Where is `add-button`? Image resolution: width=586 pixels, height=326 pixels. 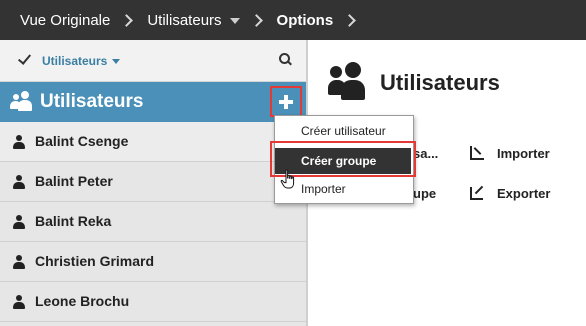
add-button is located at coordinates (286, 101).